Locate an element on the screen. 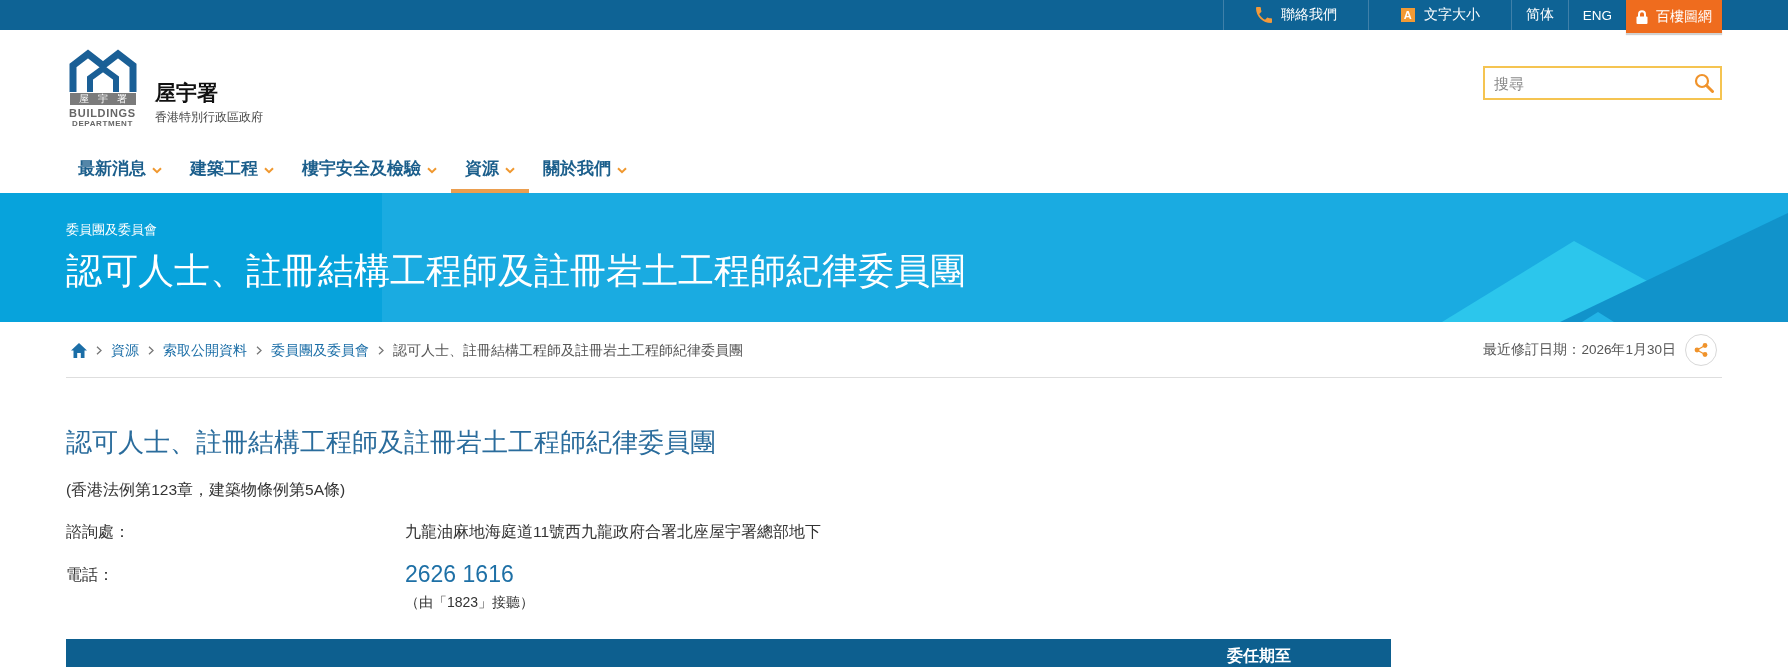  government-name: 香港特別行政區政府 is located at coordinates (209, 117).